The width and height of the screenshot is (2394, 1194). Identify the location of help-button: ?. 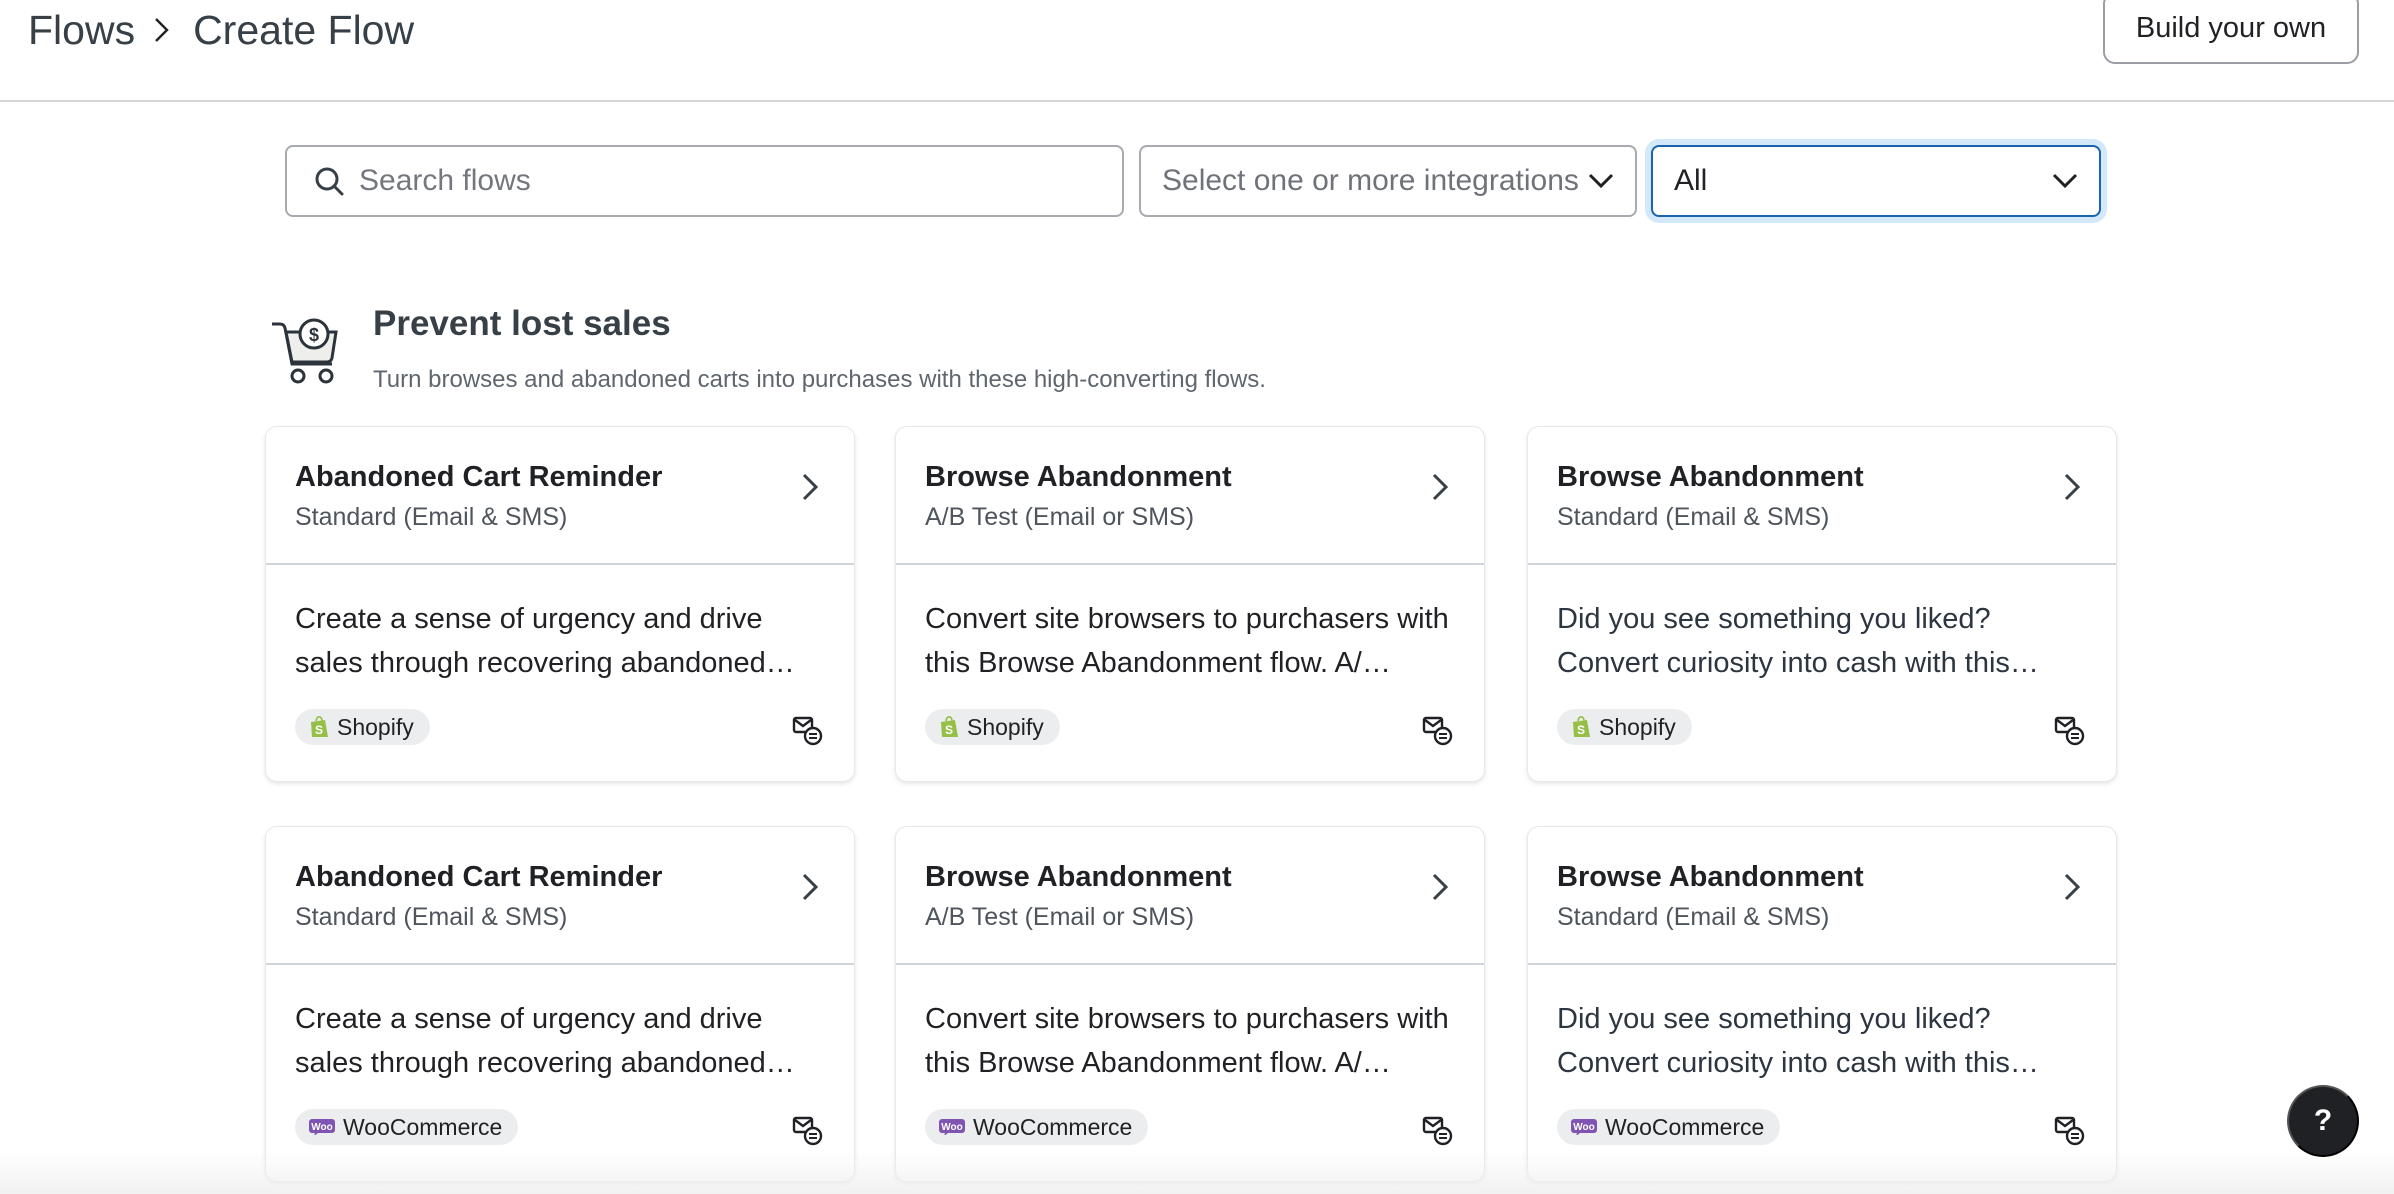
(2323, 1121).